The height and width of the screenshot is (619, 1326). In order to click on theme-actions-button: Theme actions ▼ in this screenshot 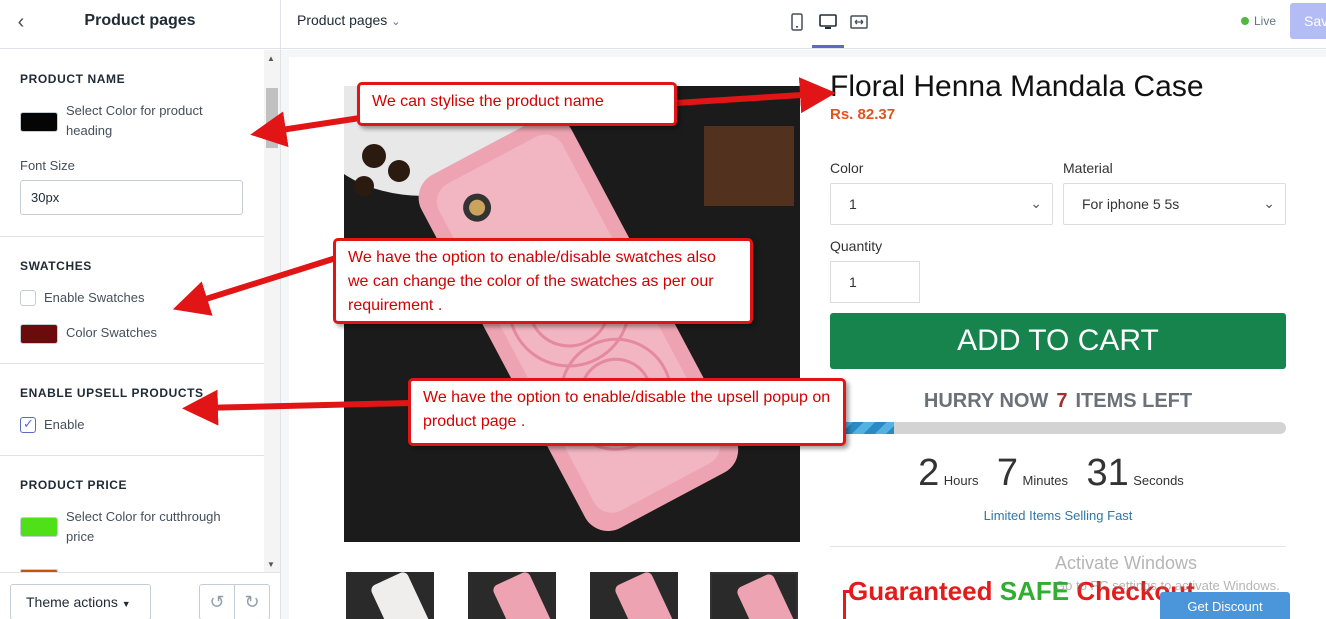, I will do `click(80, 601)`.